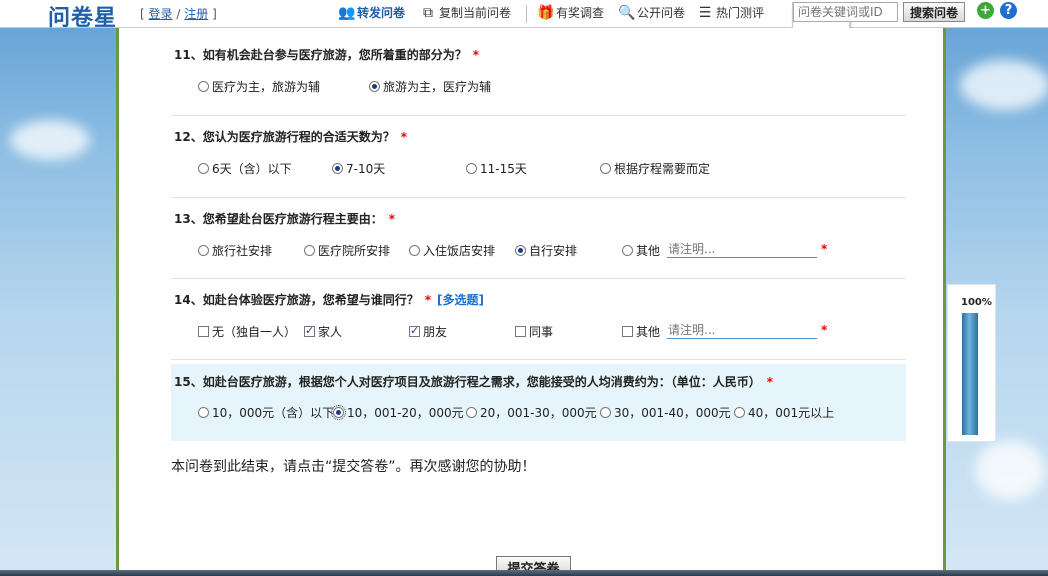  Describe the element at coordinates (531, 412) in the screenshot. I see `option-q15-3: 20，001-30，000元` at that location.